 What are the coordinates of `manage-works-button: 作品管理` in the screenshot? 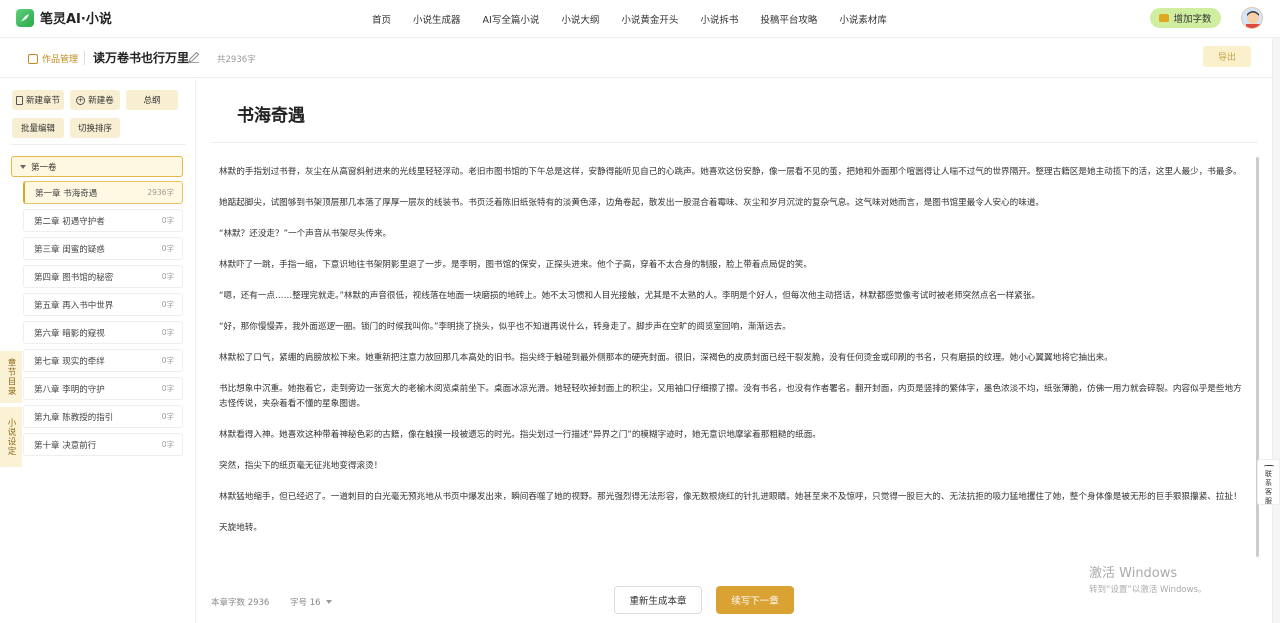 It's located at (53, 58).